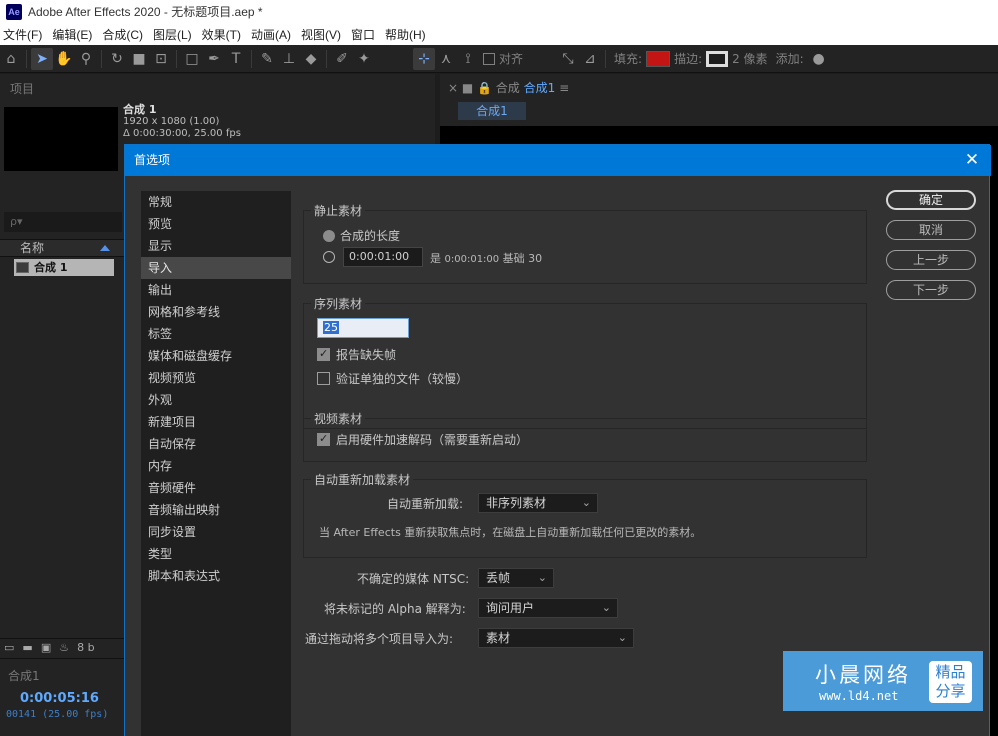 Image resolution: width=998 pixels, height=736 pixels. I want to click on auto-reload-dropdown: 非序列素材 ⌄, so click(538, 503).